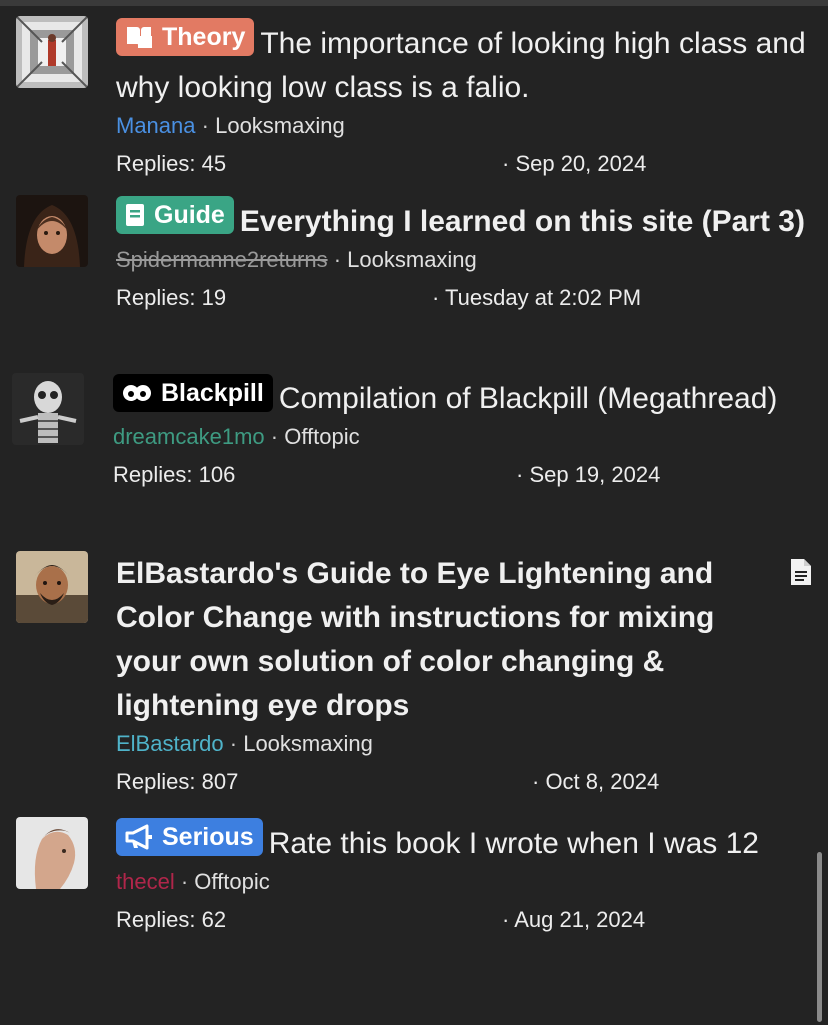 This screenshot has height=1025, width=828. Describe the element at coordinates (801, 574) in the screenshot. I see `document-icon` at that location.